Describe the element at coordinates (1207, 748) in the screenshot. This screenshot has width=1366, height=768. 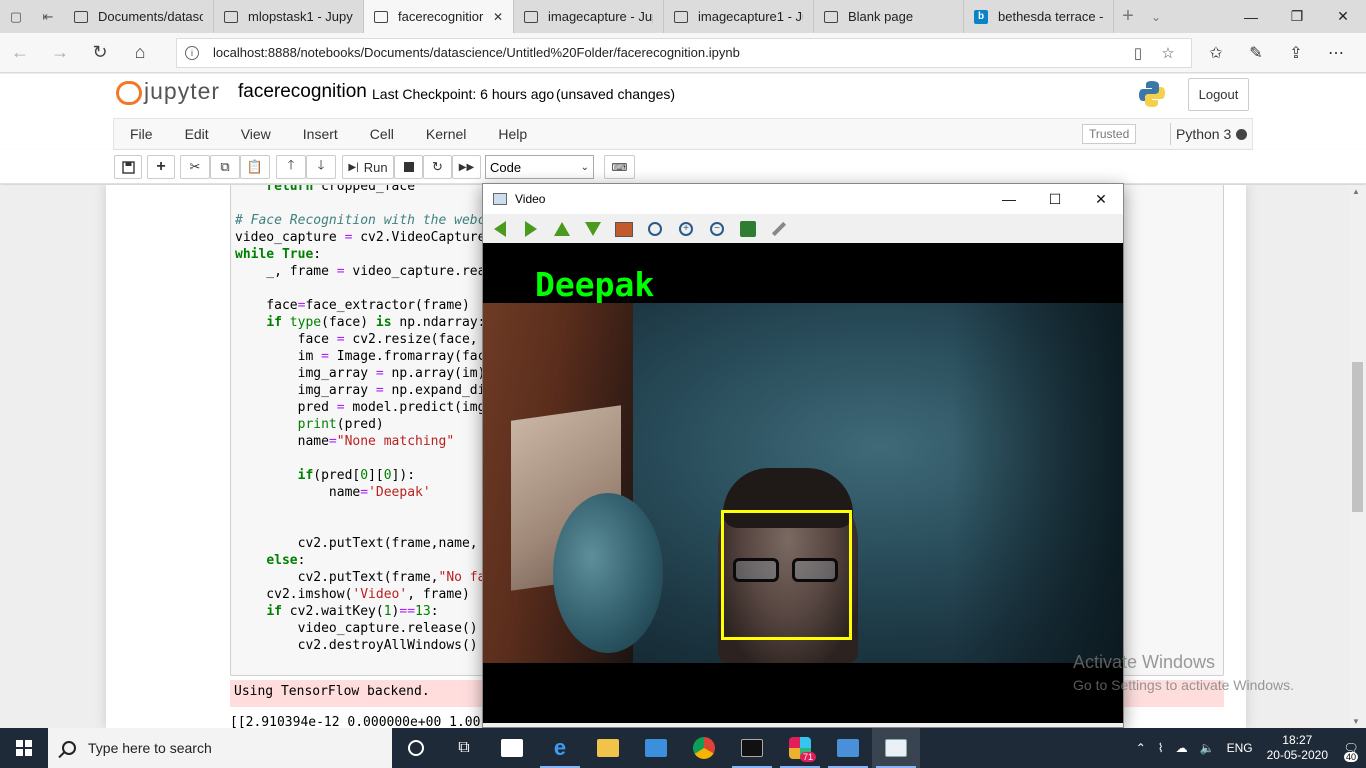
I see `volume-icon: 🔈` at that location.